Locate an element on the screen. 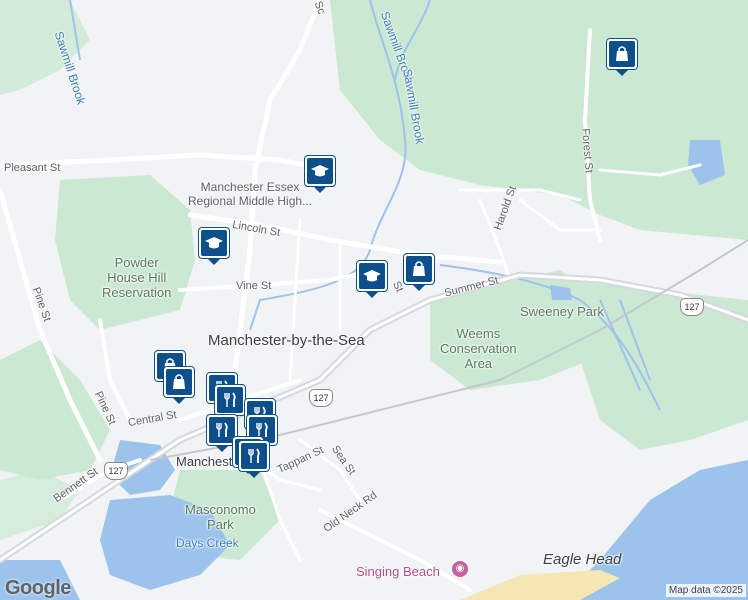 Image resolution: width=748 pixels, height=600 pixels. reservation-line3: Reservation is located at coordinates (137, 292).